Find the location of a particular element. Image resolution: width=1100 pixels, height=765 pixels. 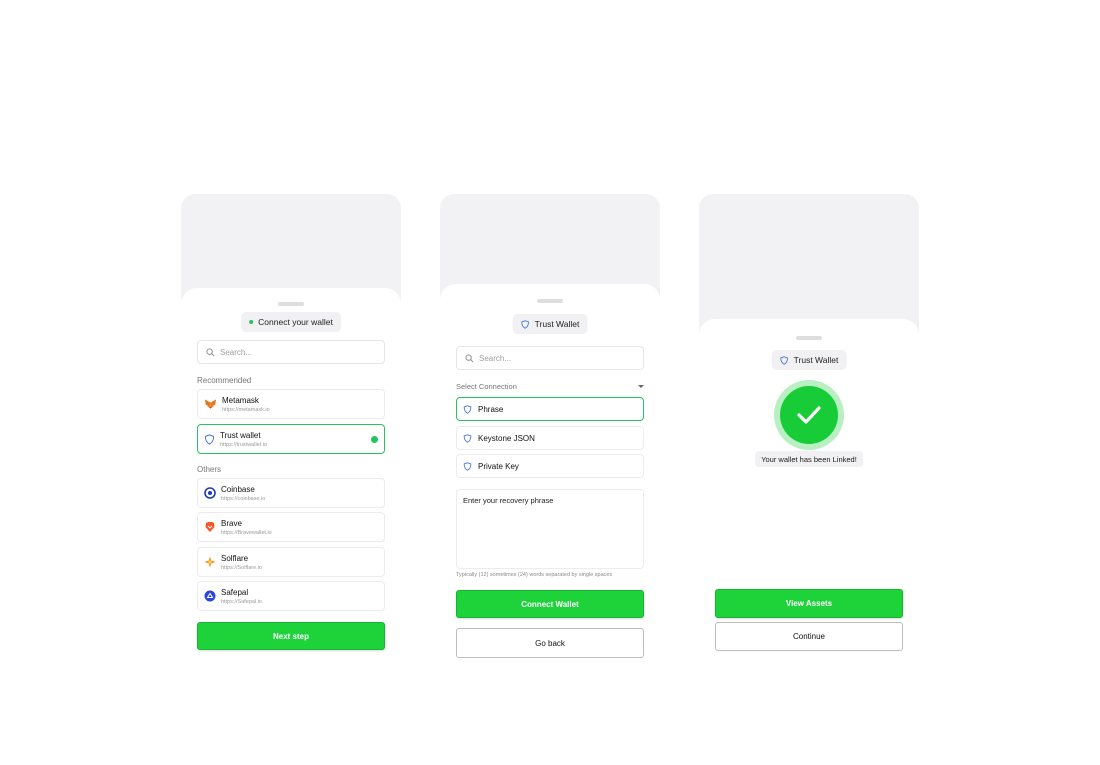

pill-label: Connect your wallet is located at coordinates (295, 322).